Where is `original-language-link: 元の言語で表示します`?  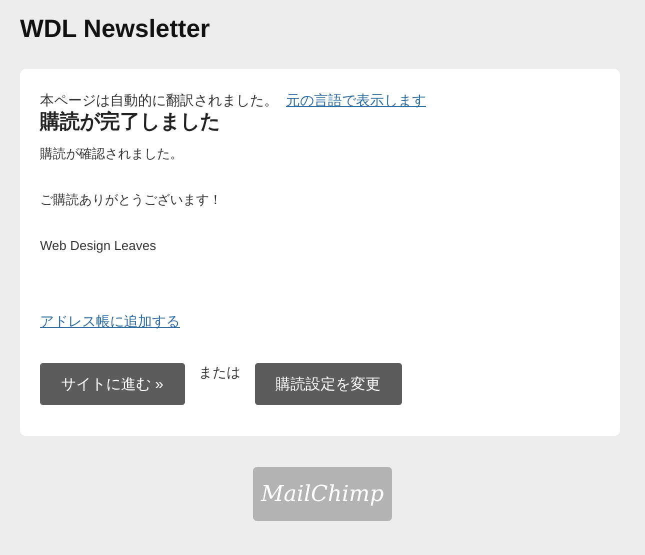 original-language-link: 元の言語で表示します is located at coordinates (356, 100).